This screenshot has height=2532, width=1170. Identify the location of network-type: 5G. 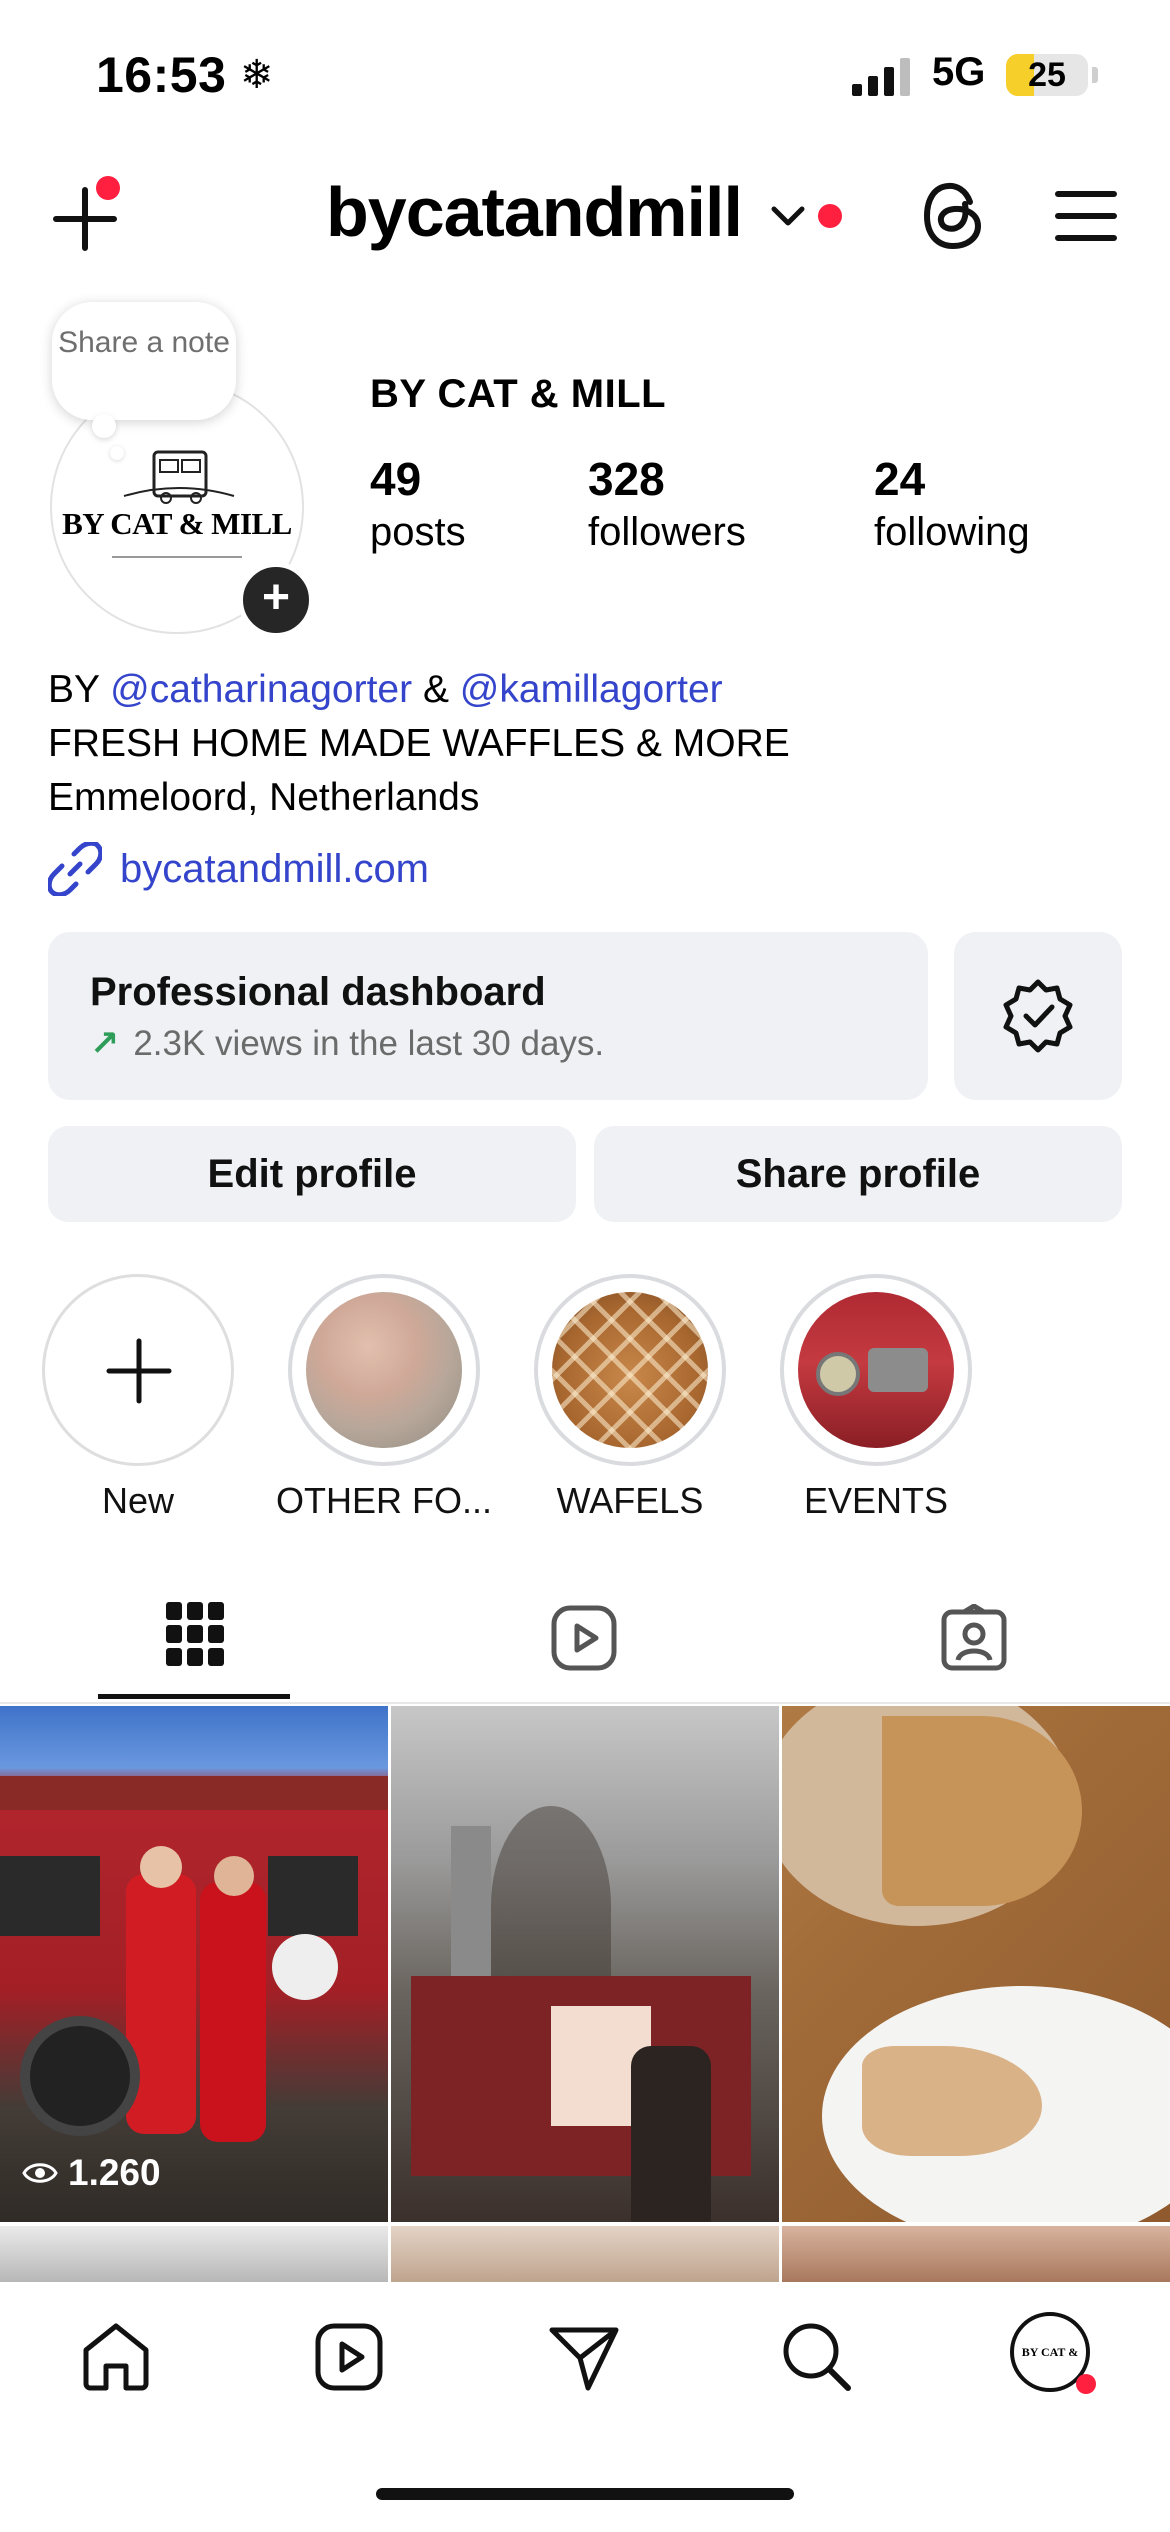
(959, 72).